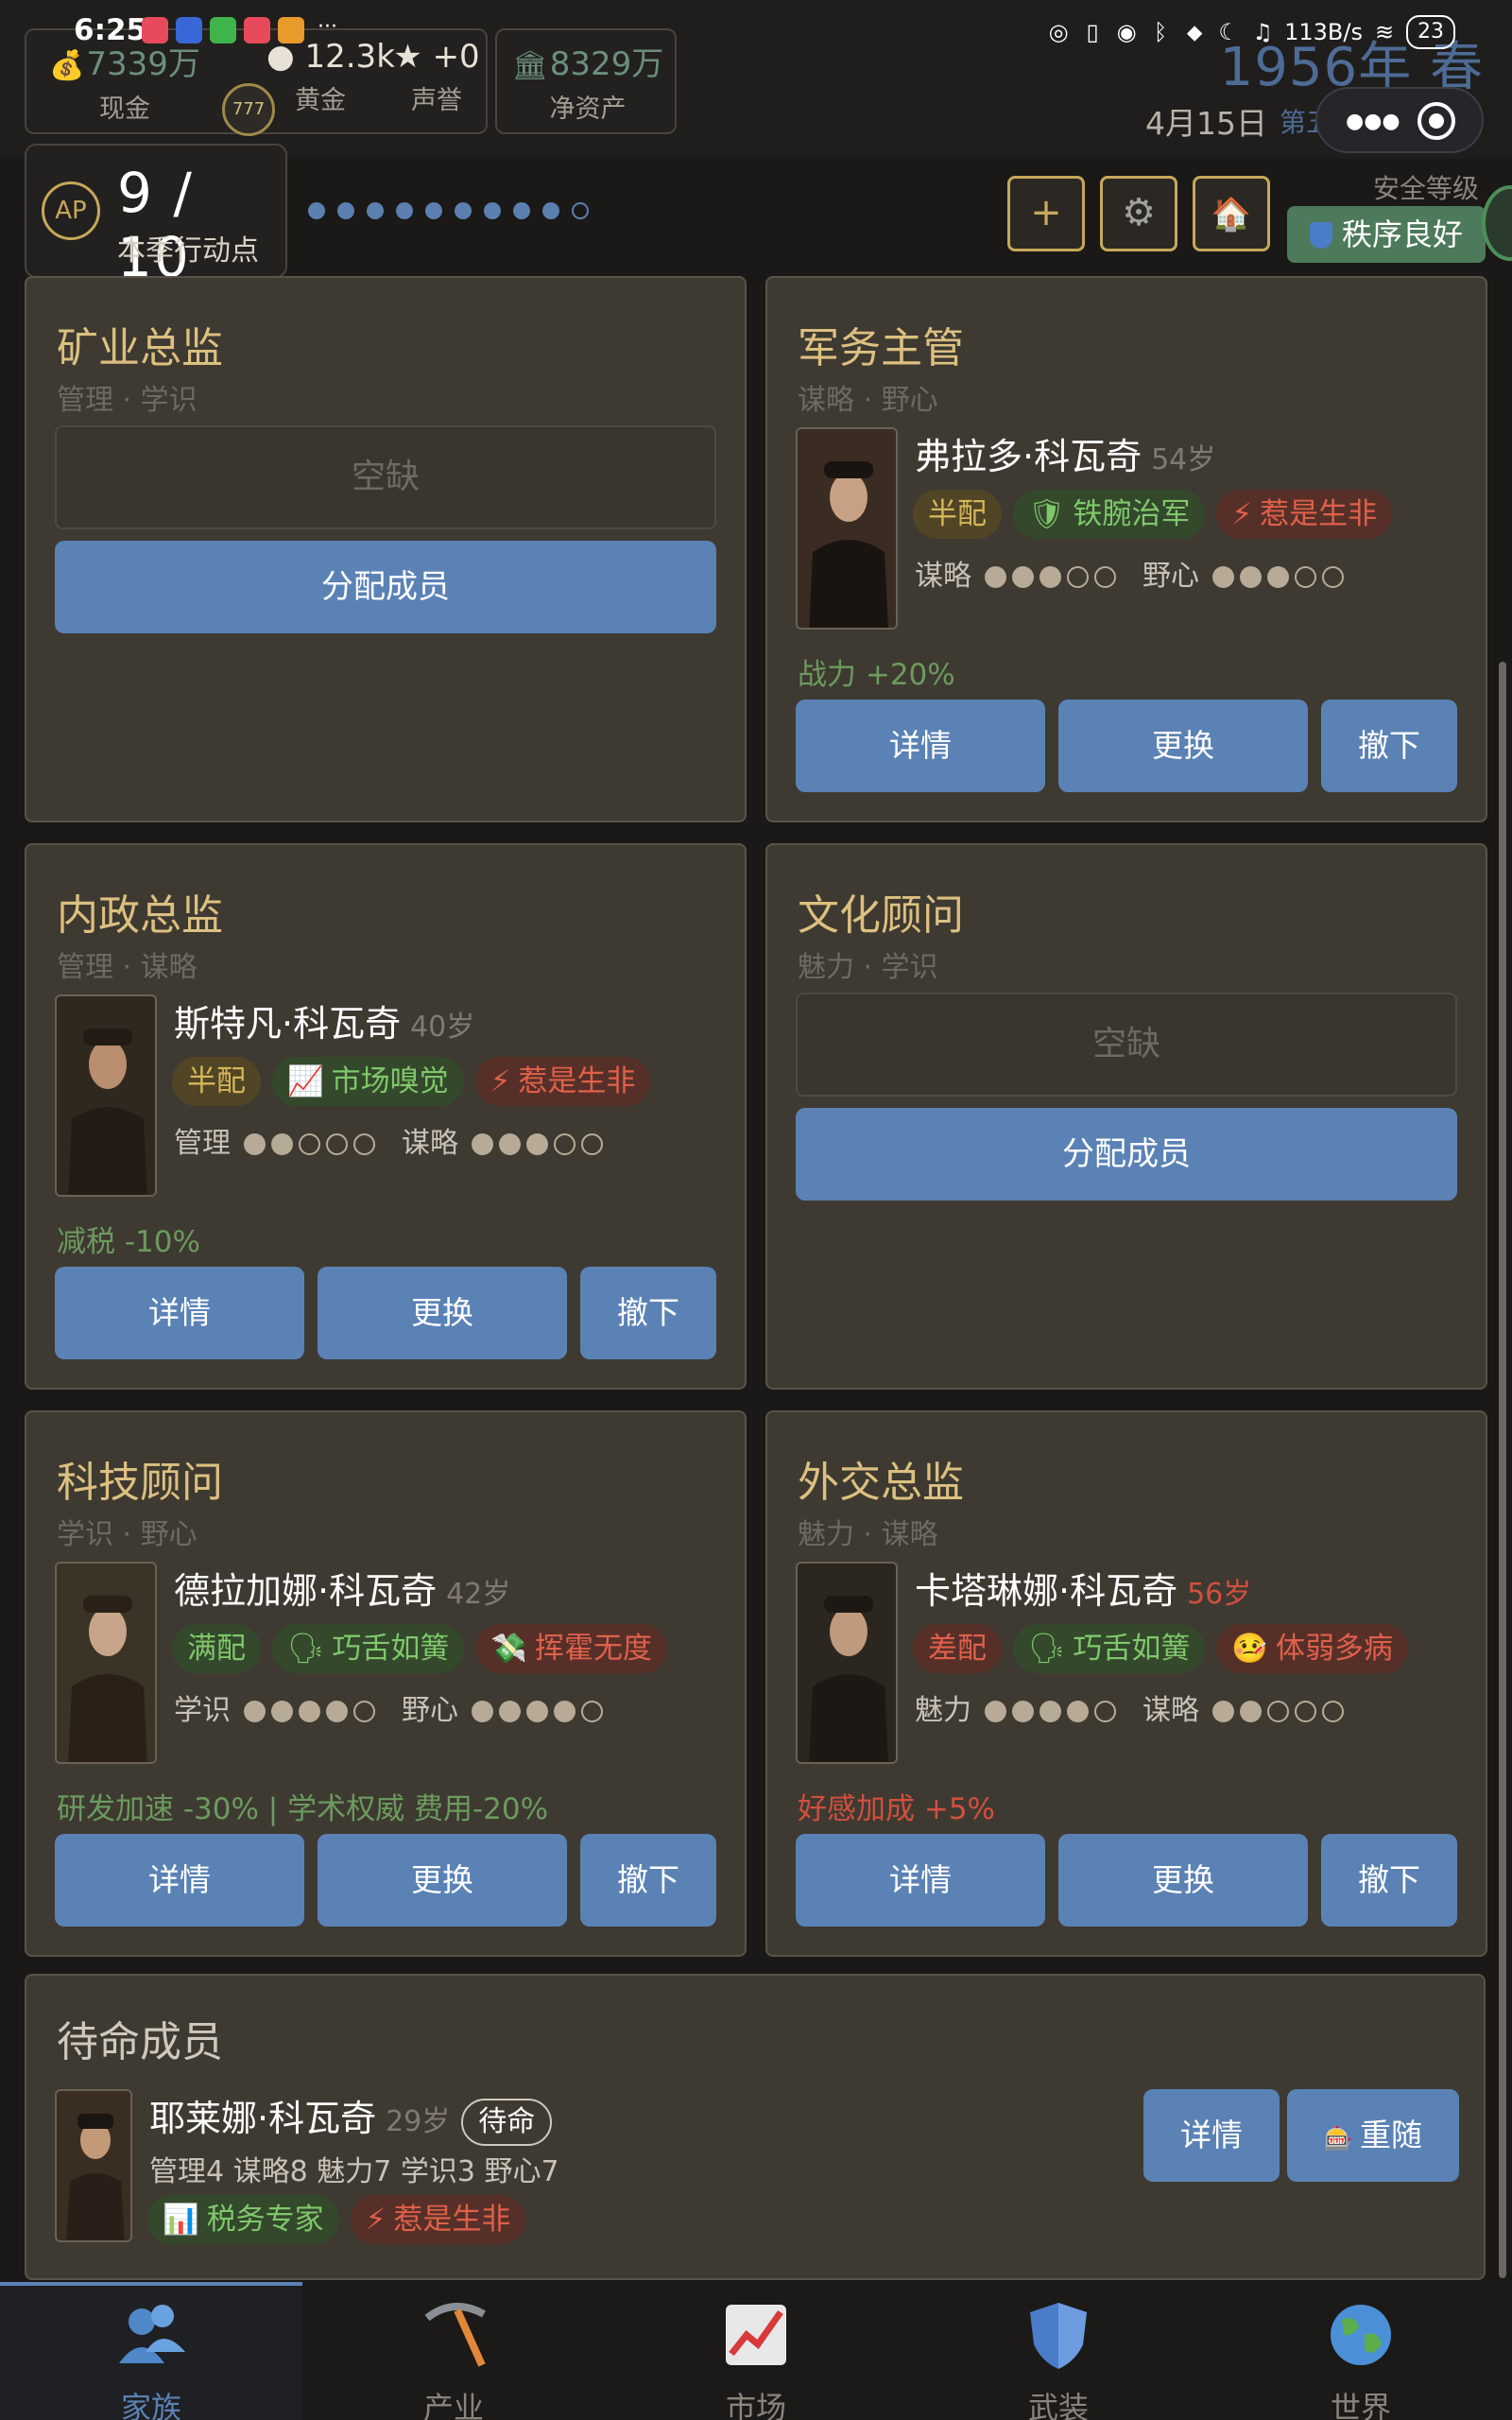 This screenshot has width=1512, height=2420. I want to click on trait-tags: 📊 税务专家 ⚡ 惹是生非, so click(336, 2219).